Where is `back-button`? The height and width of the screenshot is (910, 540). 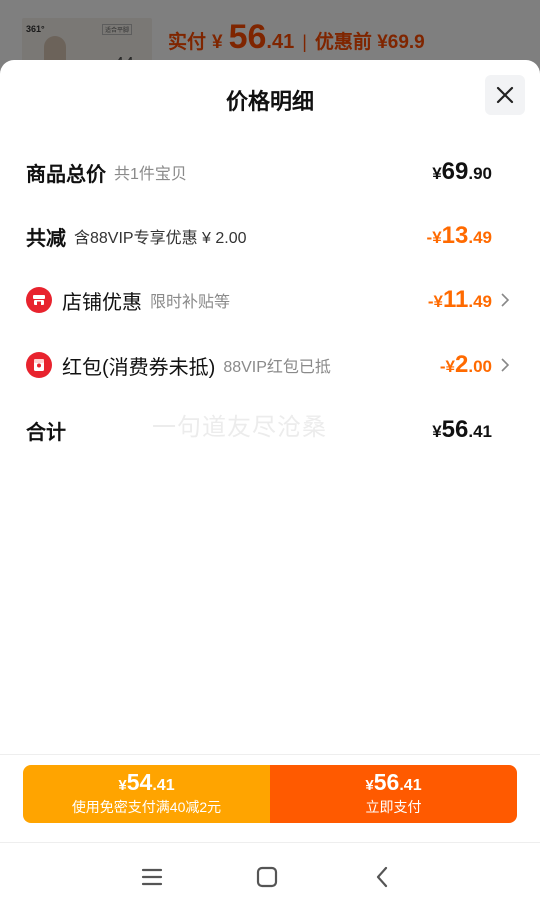
back-button is located at coordinates (383, 877).